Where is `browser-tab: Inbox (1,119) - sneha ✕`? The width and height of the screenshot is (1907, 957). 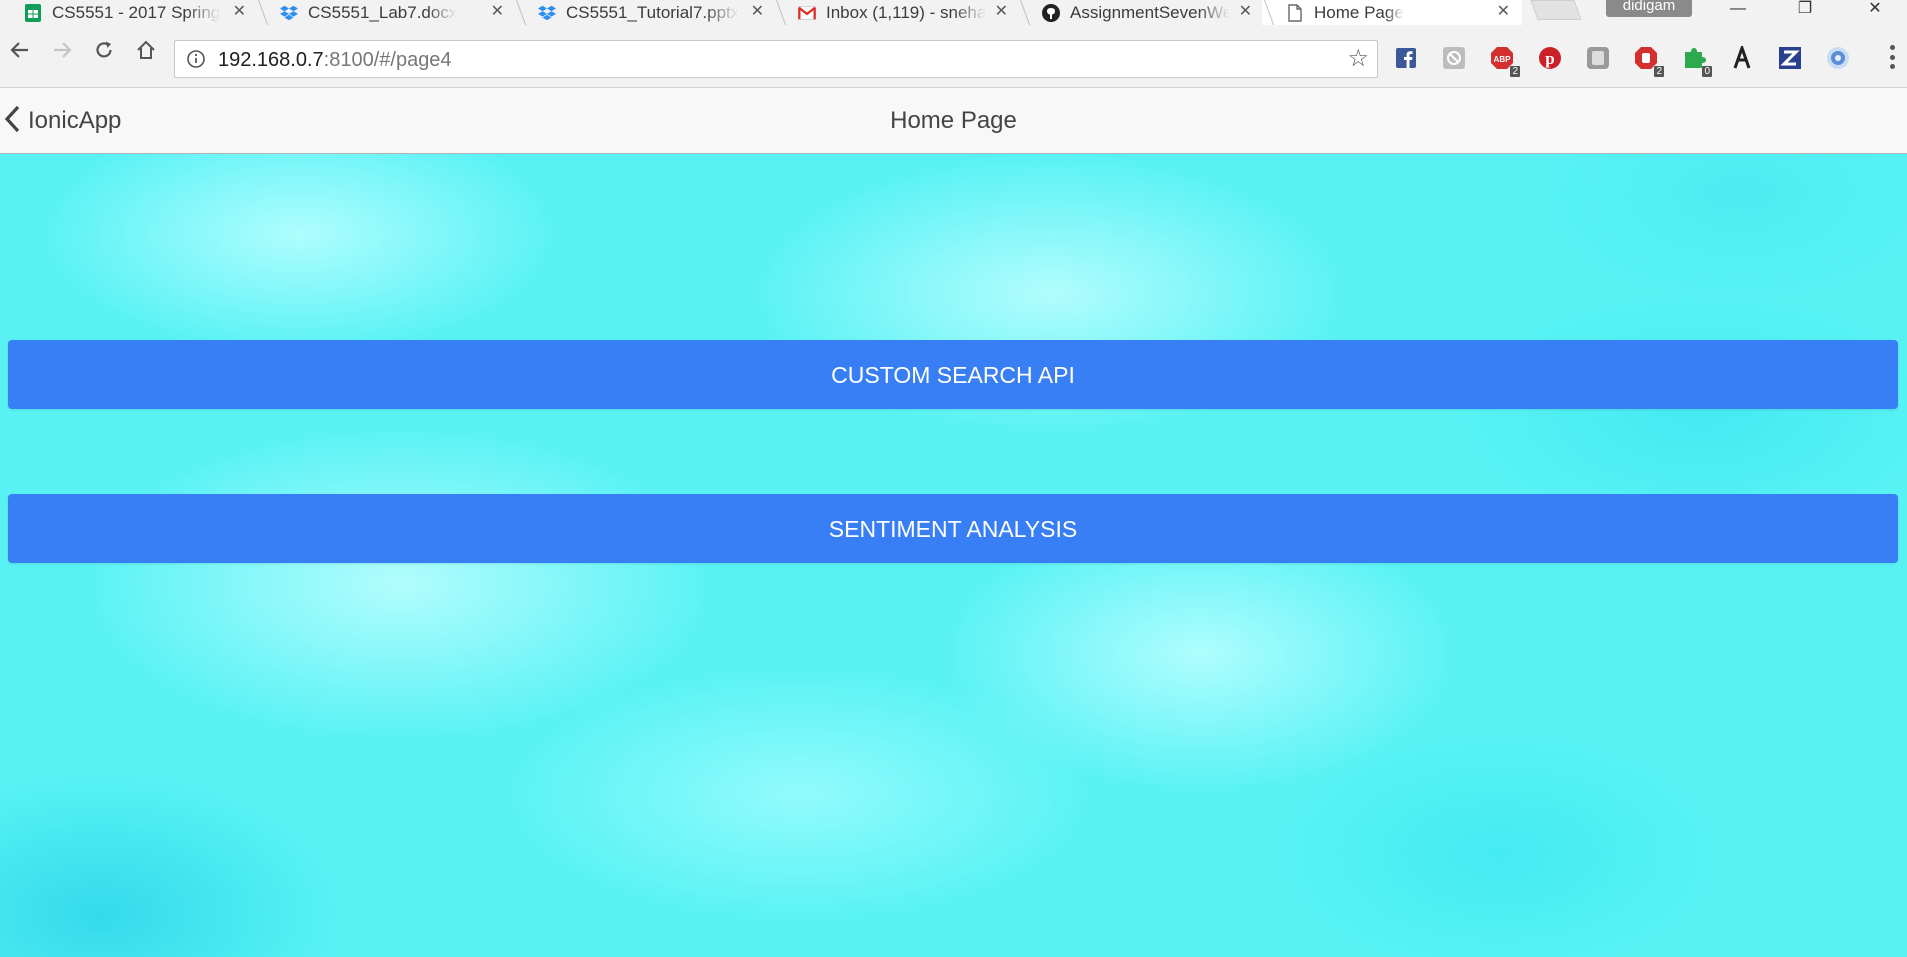 browser-tab: Inbox (1,119) - sneha ✕ is located at coordinates (897, 12).